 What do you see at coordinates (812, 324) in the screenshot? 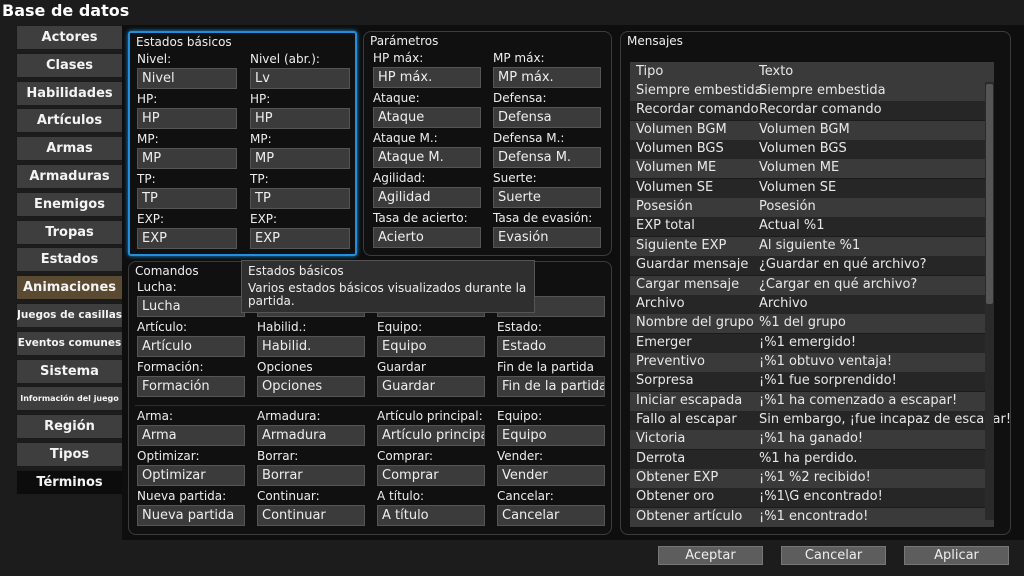
I see `table-row: Nombre del grupo %1 del grupo` at bounding box center [812, 324].